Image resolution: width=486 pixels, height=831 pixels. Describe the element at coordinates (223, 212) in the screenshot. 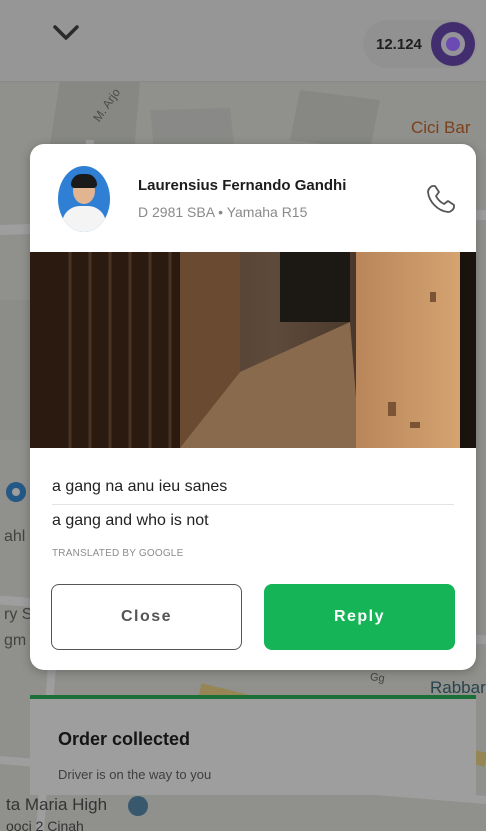

I see `driver-vehicle-info: D 2981 SBA • Yamaha R15` at that location.